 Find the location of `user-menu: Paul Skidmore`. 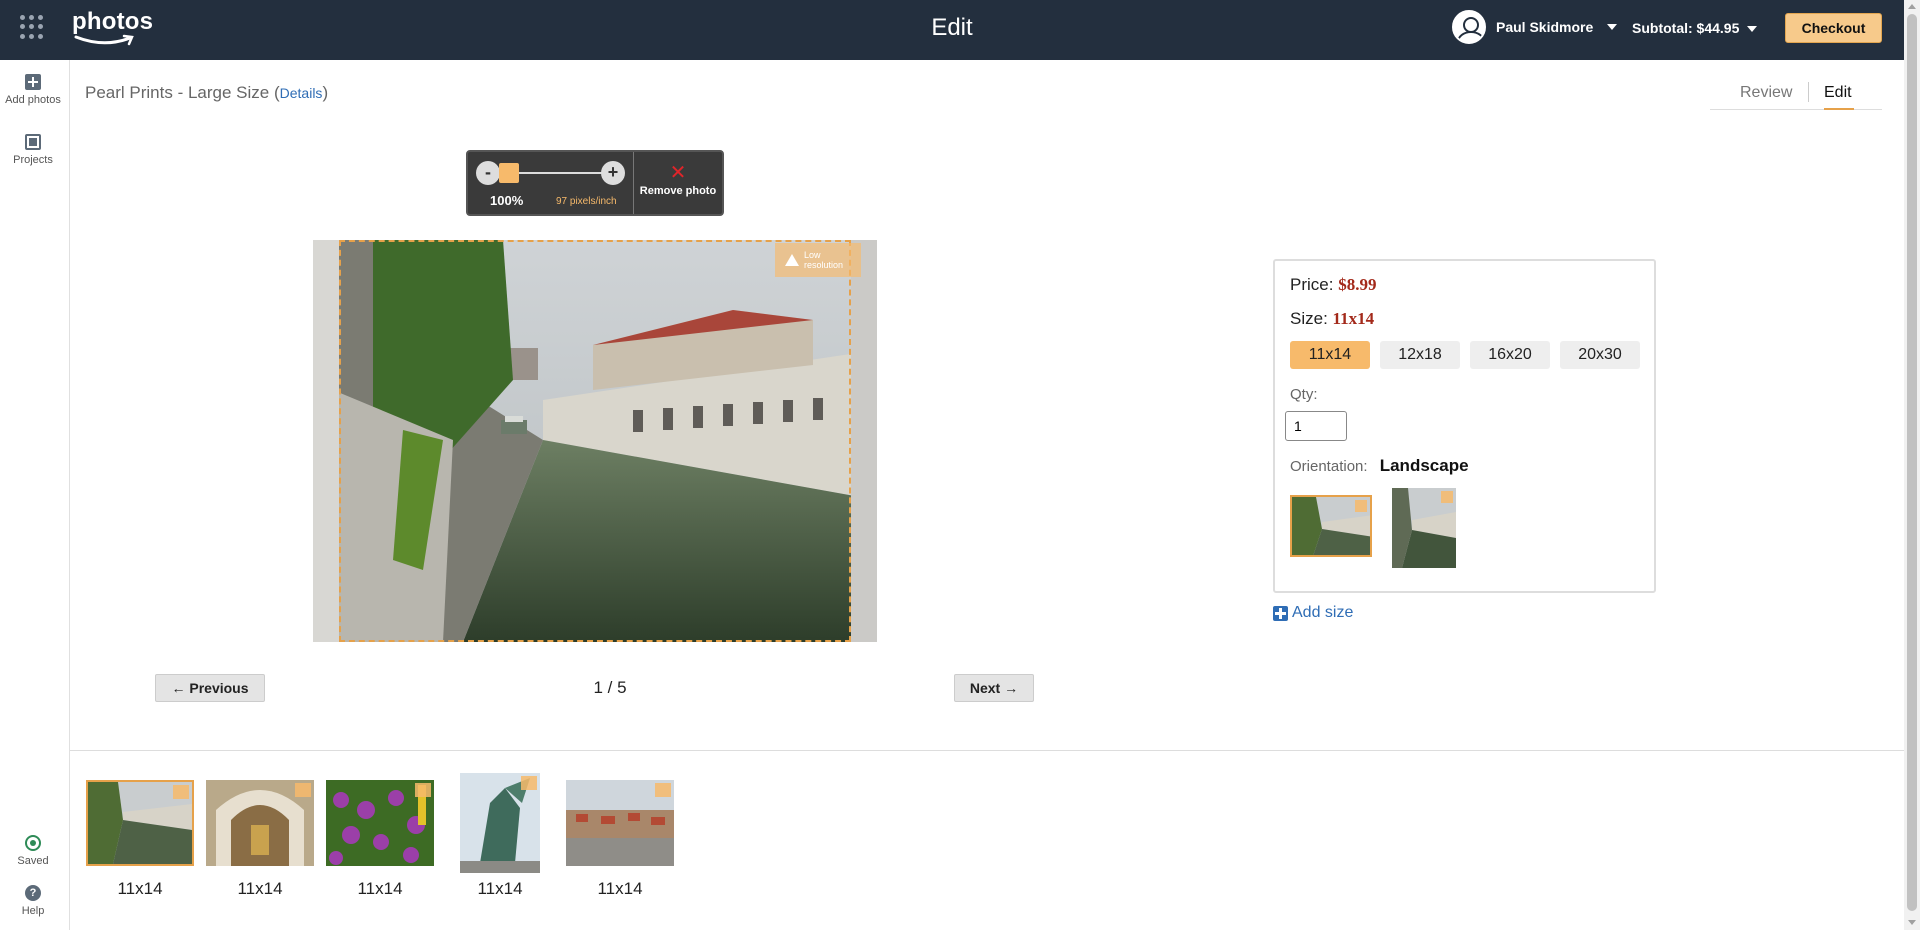

user-menu: Paul Skidmore is located at coordinates (1535, 27).